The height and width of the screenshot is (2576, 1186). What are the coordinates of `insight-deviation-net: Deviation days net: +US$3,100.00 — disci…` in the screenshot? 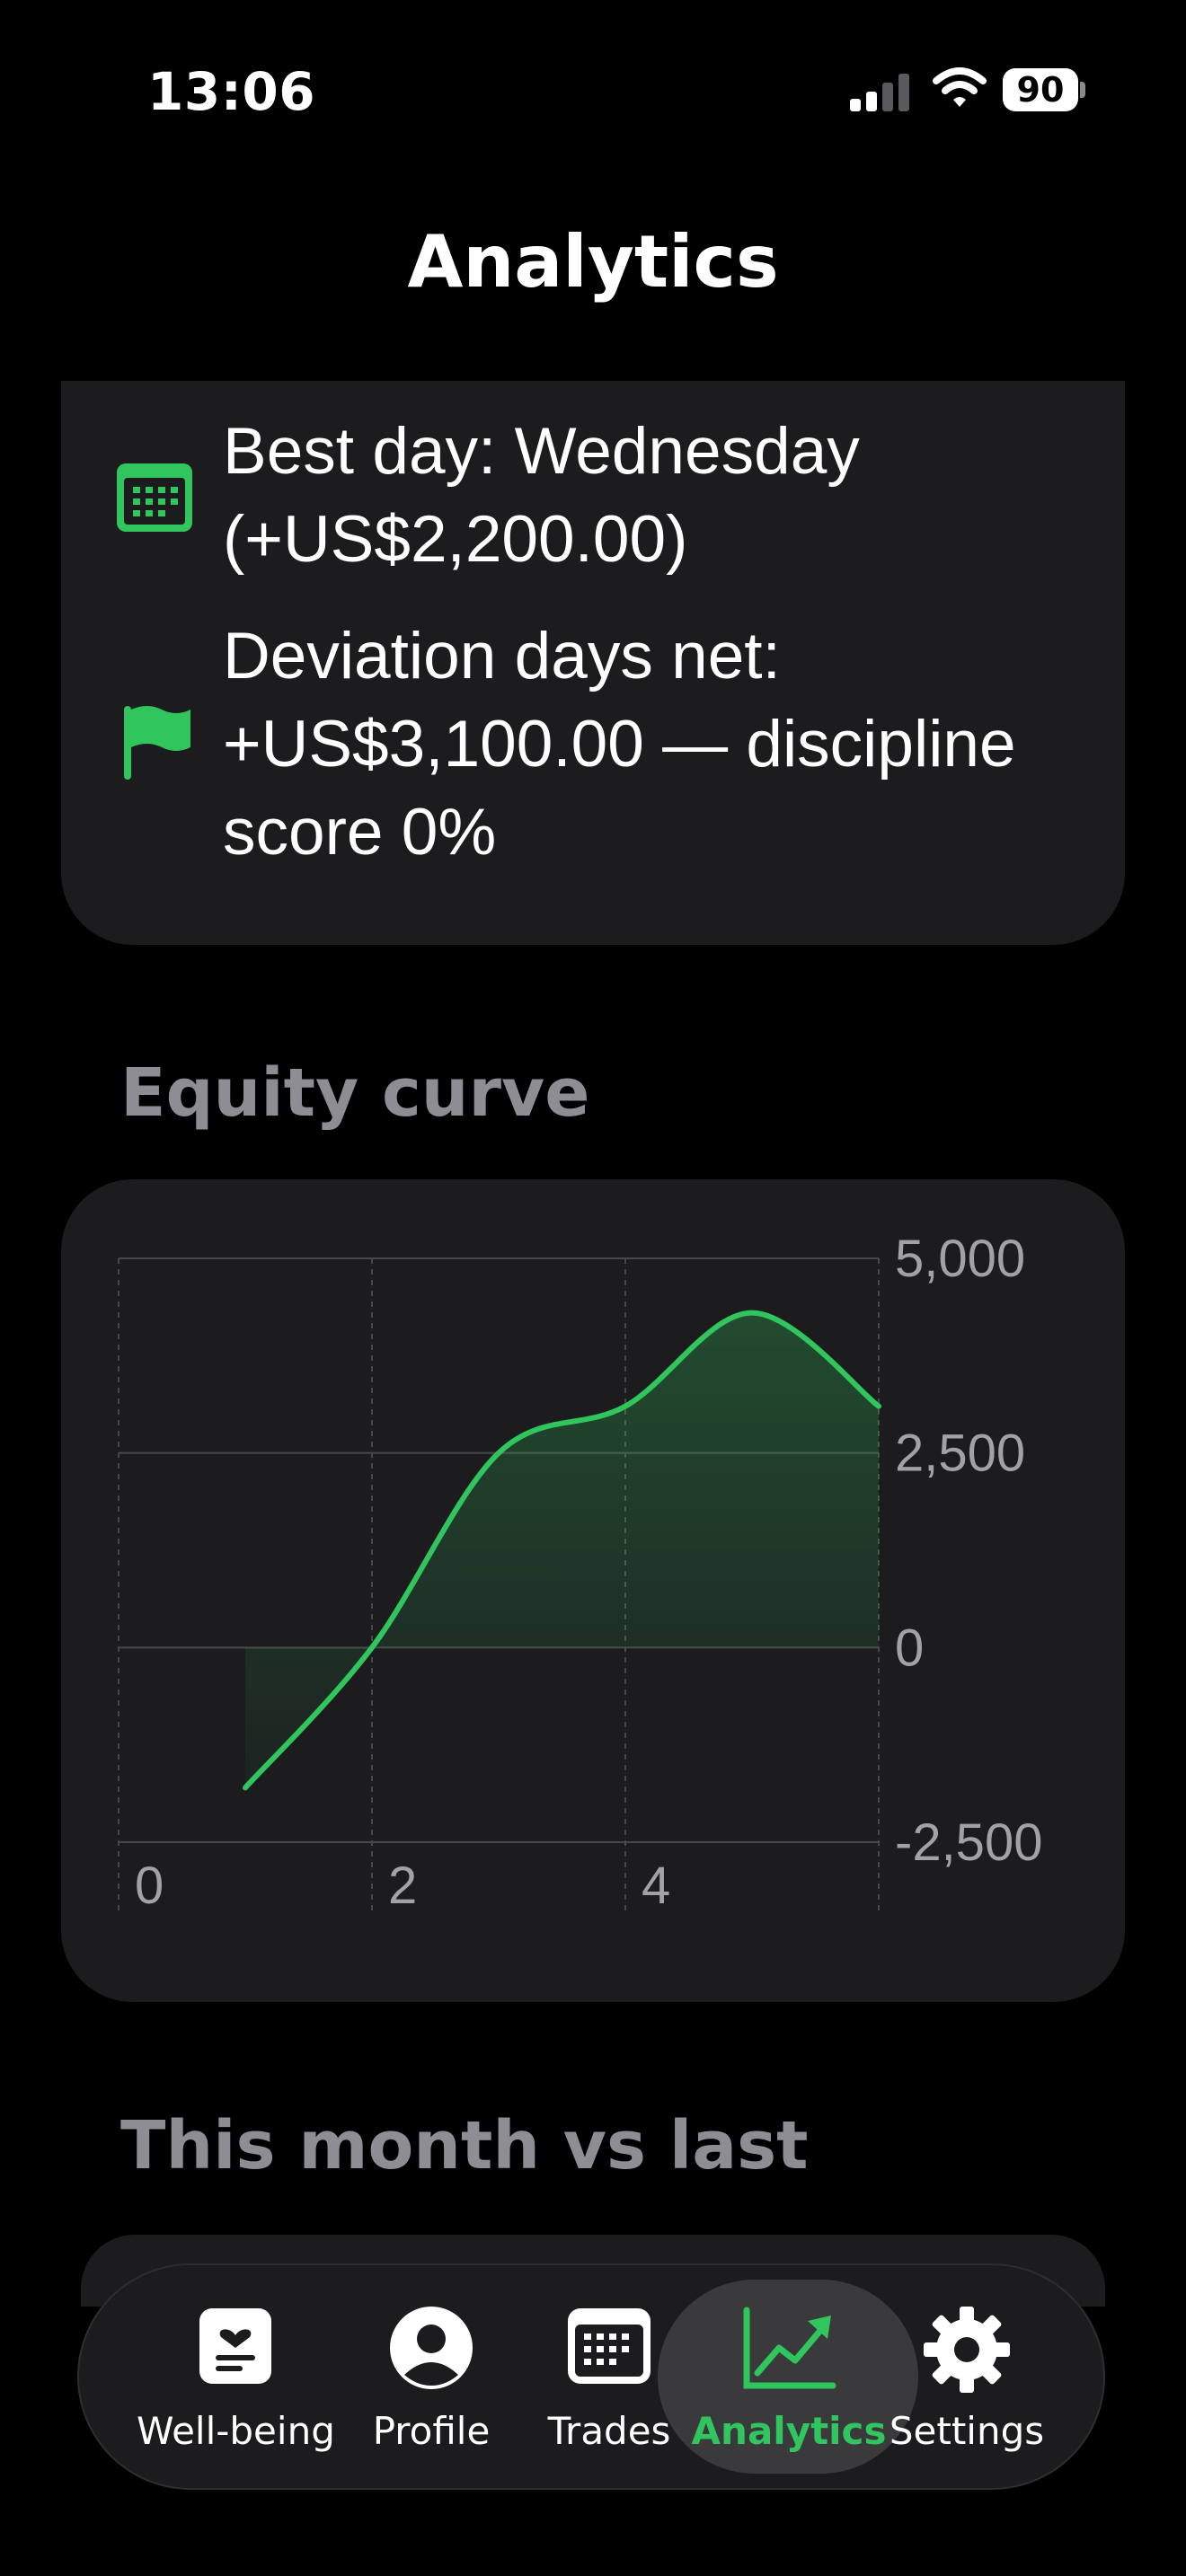 It's located at (619, 744).